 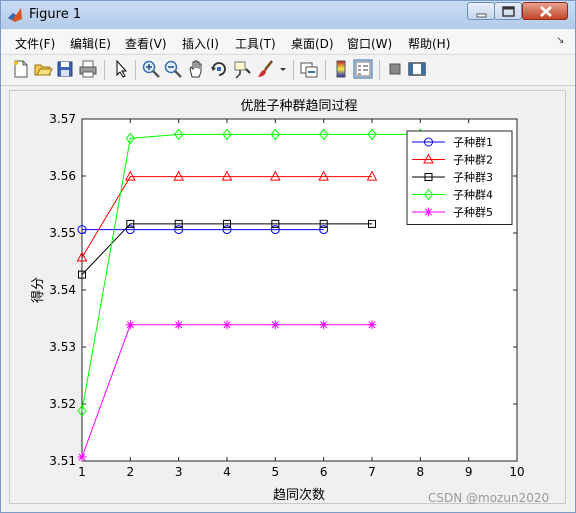 What do you see at coordinates (473, 177) in the screenshot?
I see `legend-label: 子种群3` at bounding box center [473, 177].